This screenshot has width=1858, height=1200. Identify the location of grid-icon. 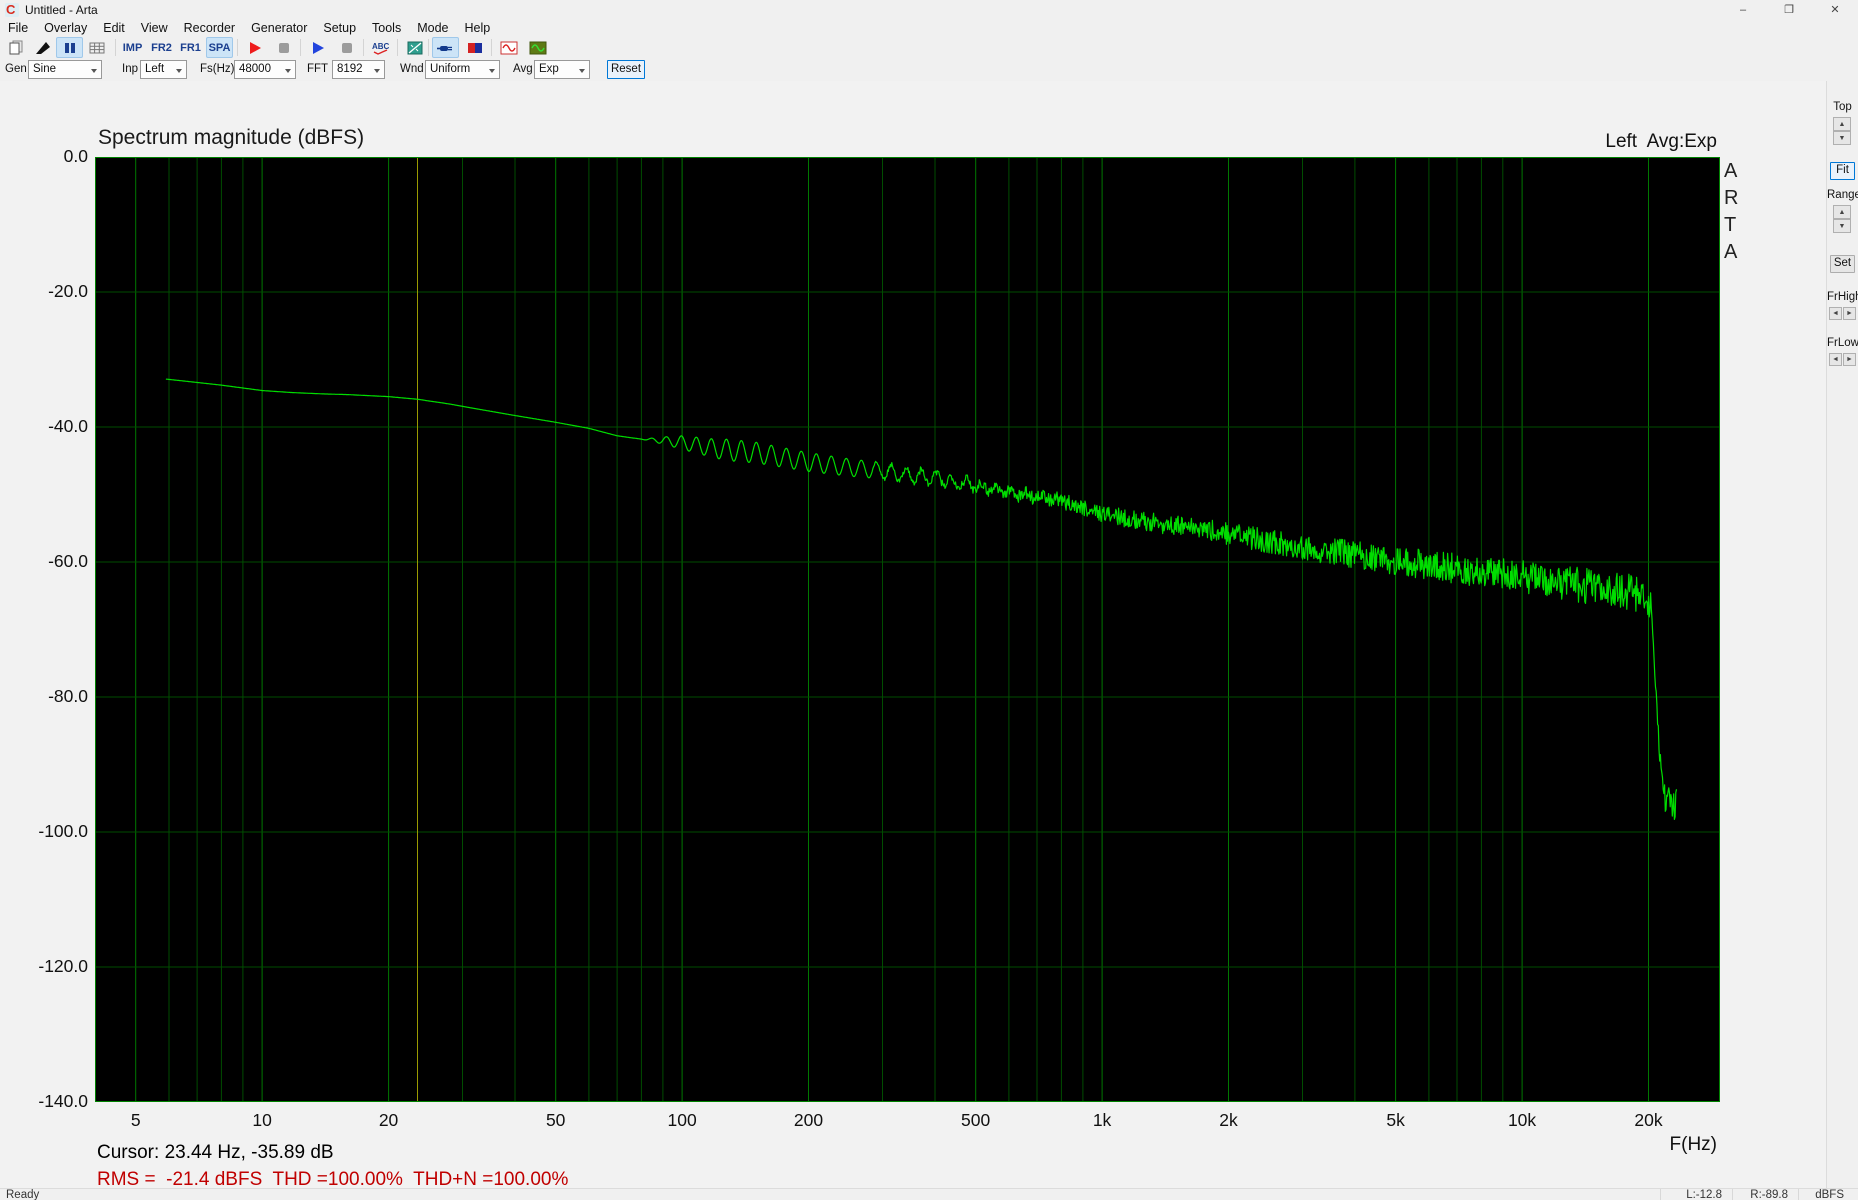
(96, 47).